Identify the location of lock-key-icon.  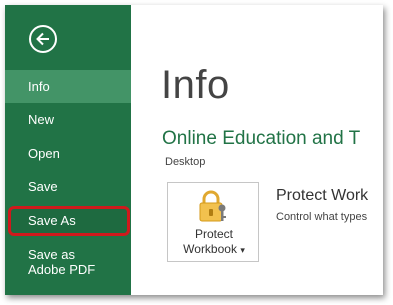
(212, 206).